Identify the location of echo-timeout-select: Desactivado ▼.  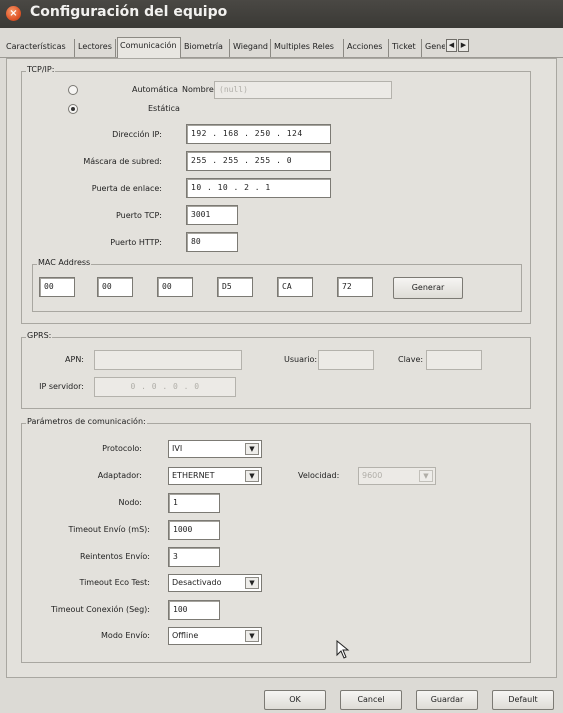
(215, 583).